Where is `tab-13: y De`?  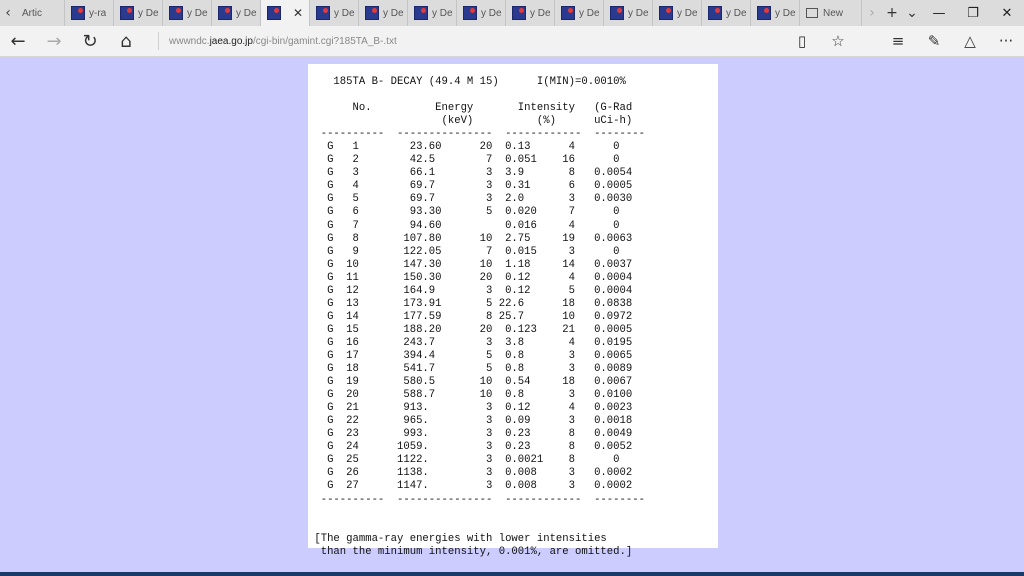 tab-13: y De is located at coordinates (677, 13).